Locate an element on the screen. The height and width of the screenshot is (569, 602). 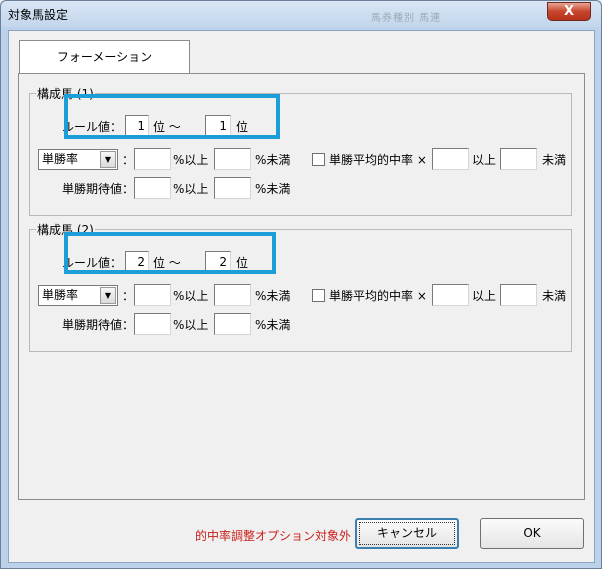
title-ghost-text: 馬券種別 馬連 is located at coordinates (406, 18).